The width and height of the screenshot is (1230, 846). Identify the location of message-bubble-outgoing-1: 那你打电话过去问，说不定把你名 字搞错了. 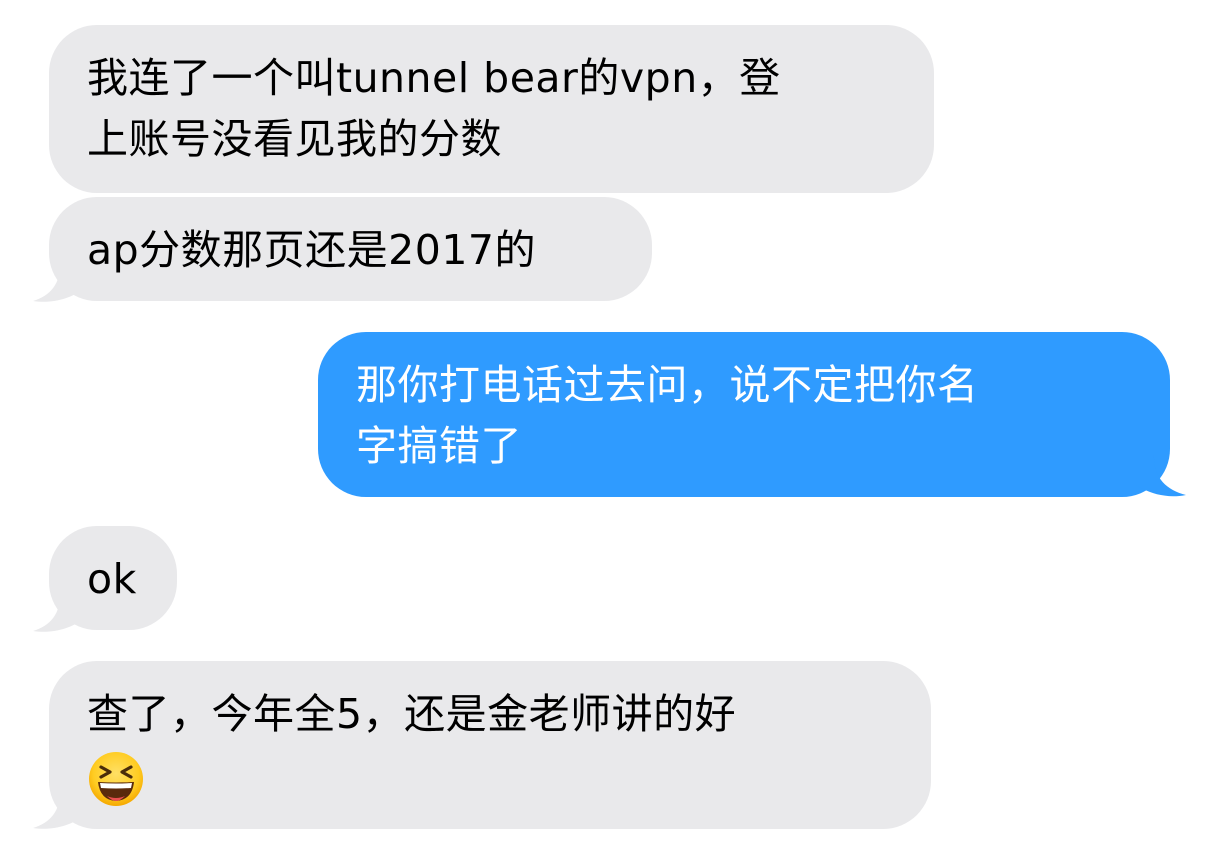
(744, 414).